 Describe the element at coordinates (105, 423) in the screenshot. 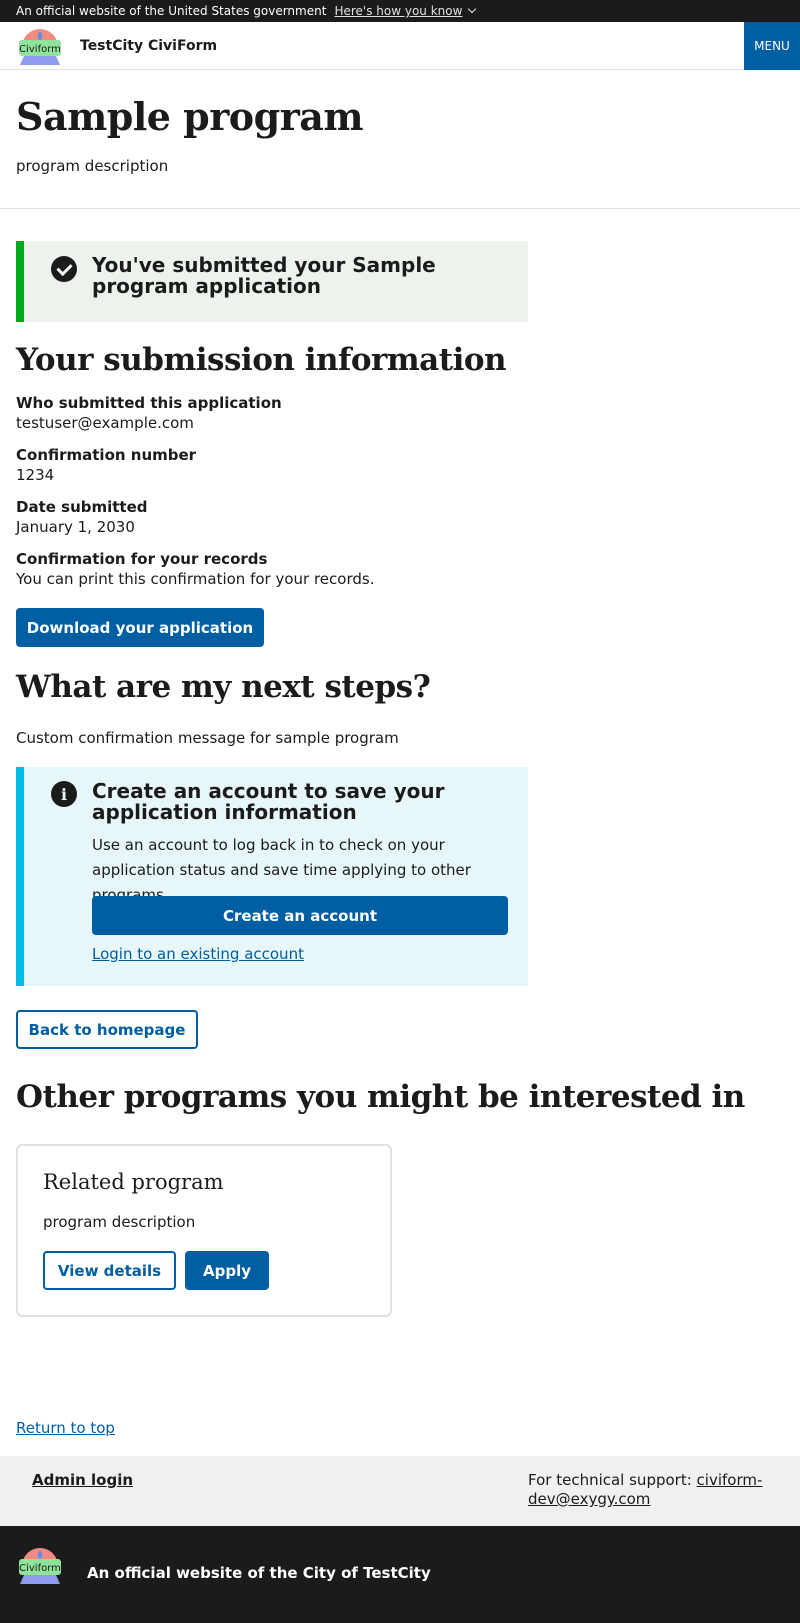

I see `info-value: testuser@example.com` at that location.